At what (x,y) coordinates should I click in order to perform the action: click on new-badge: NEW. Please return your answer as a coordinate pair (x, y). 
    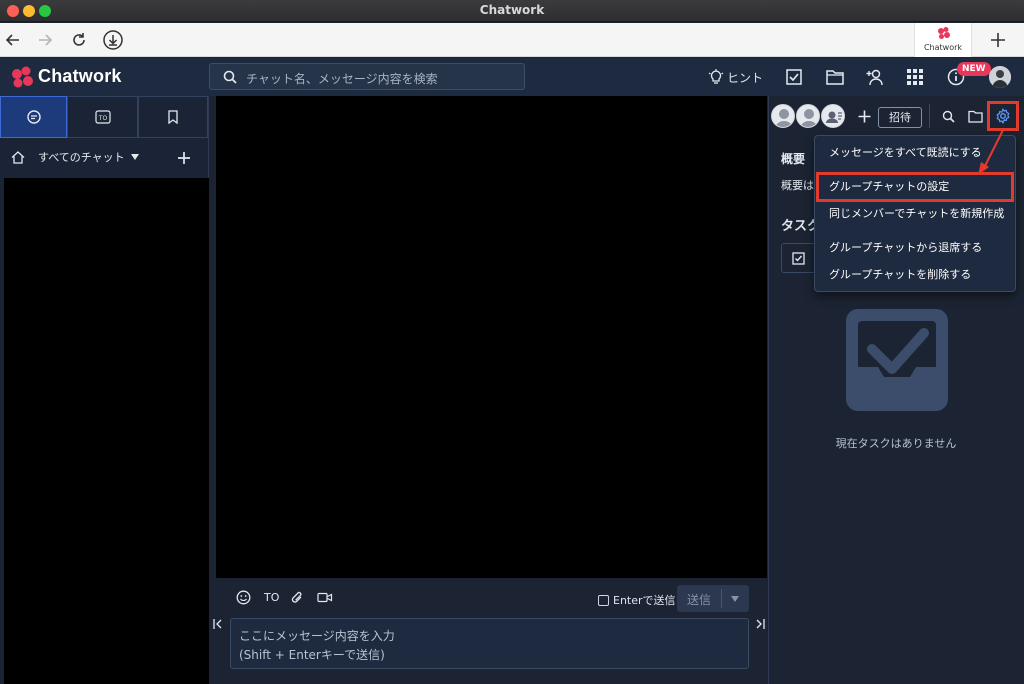
    Looking at the image, I should click on (974, 69).